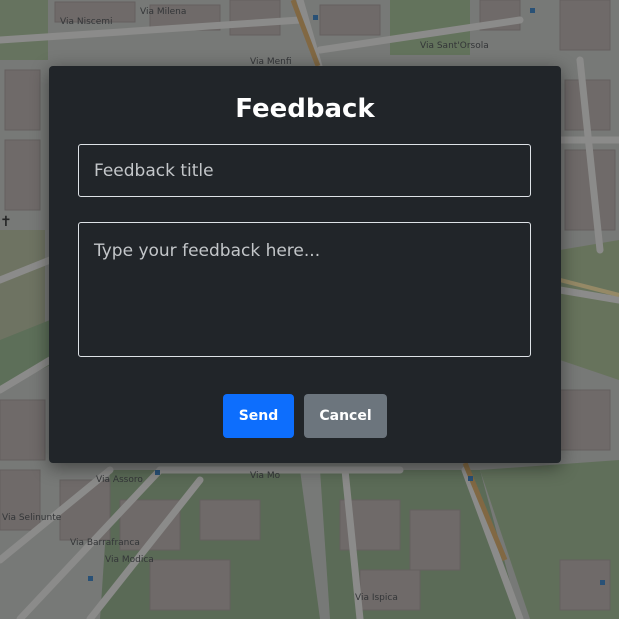 Image resolution: width=619 pixels, height=619 pixels. Describe the element at coordinates (345, 416) in the screenshot. I see `cancel-button: Cancel` at that location.